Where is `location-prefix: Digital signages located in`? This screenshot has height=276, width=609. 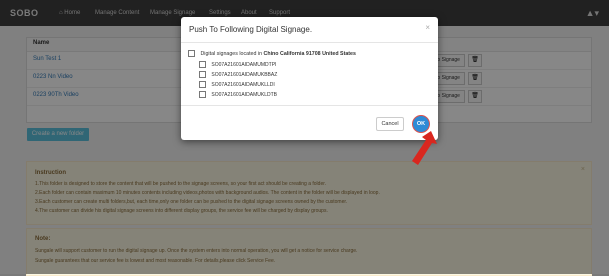 location-prefix: Digital signages located in is located at coordinates (231, 53).